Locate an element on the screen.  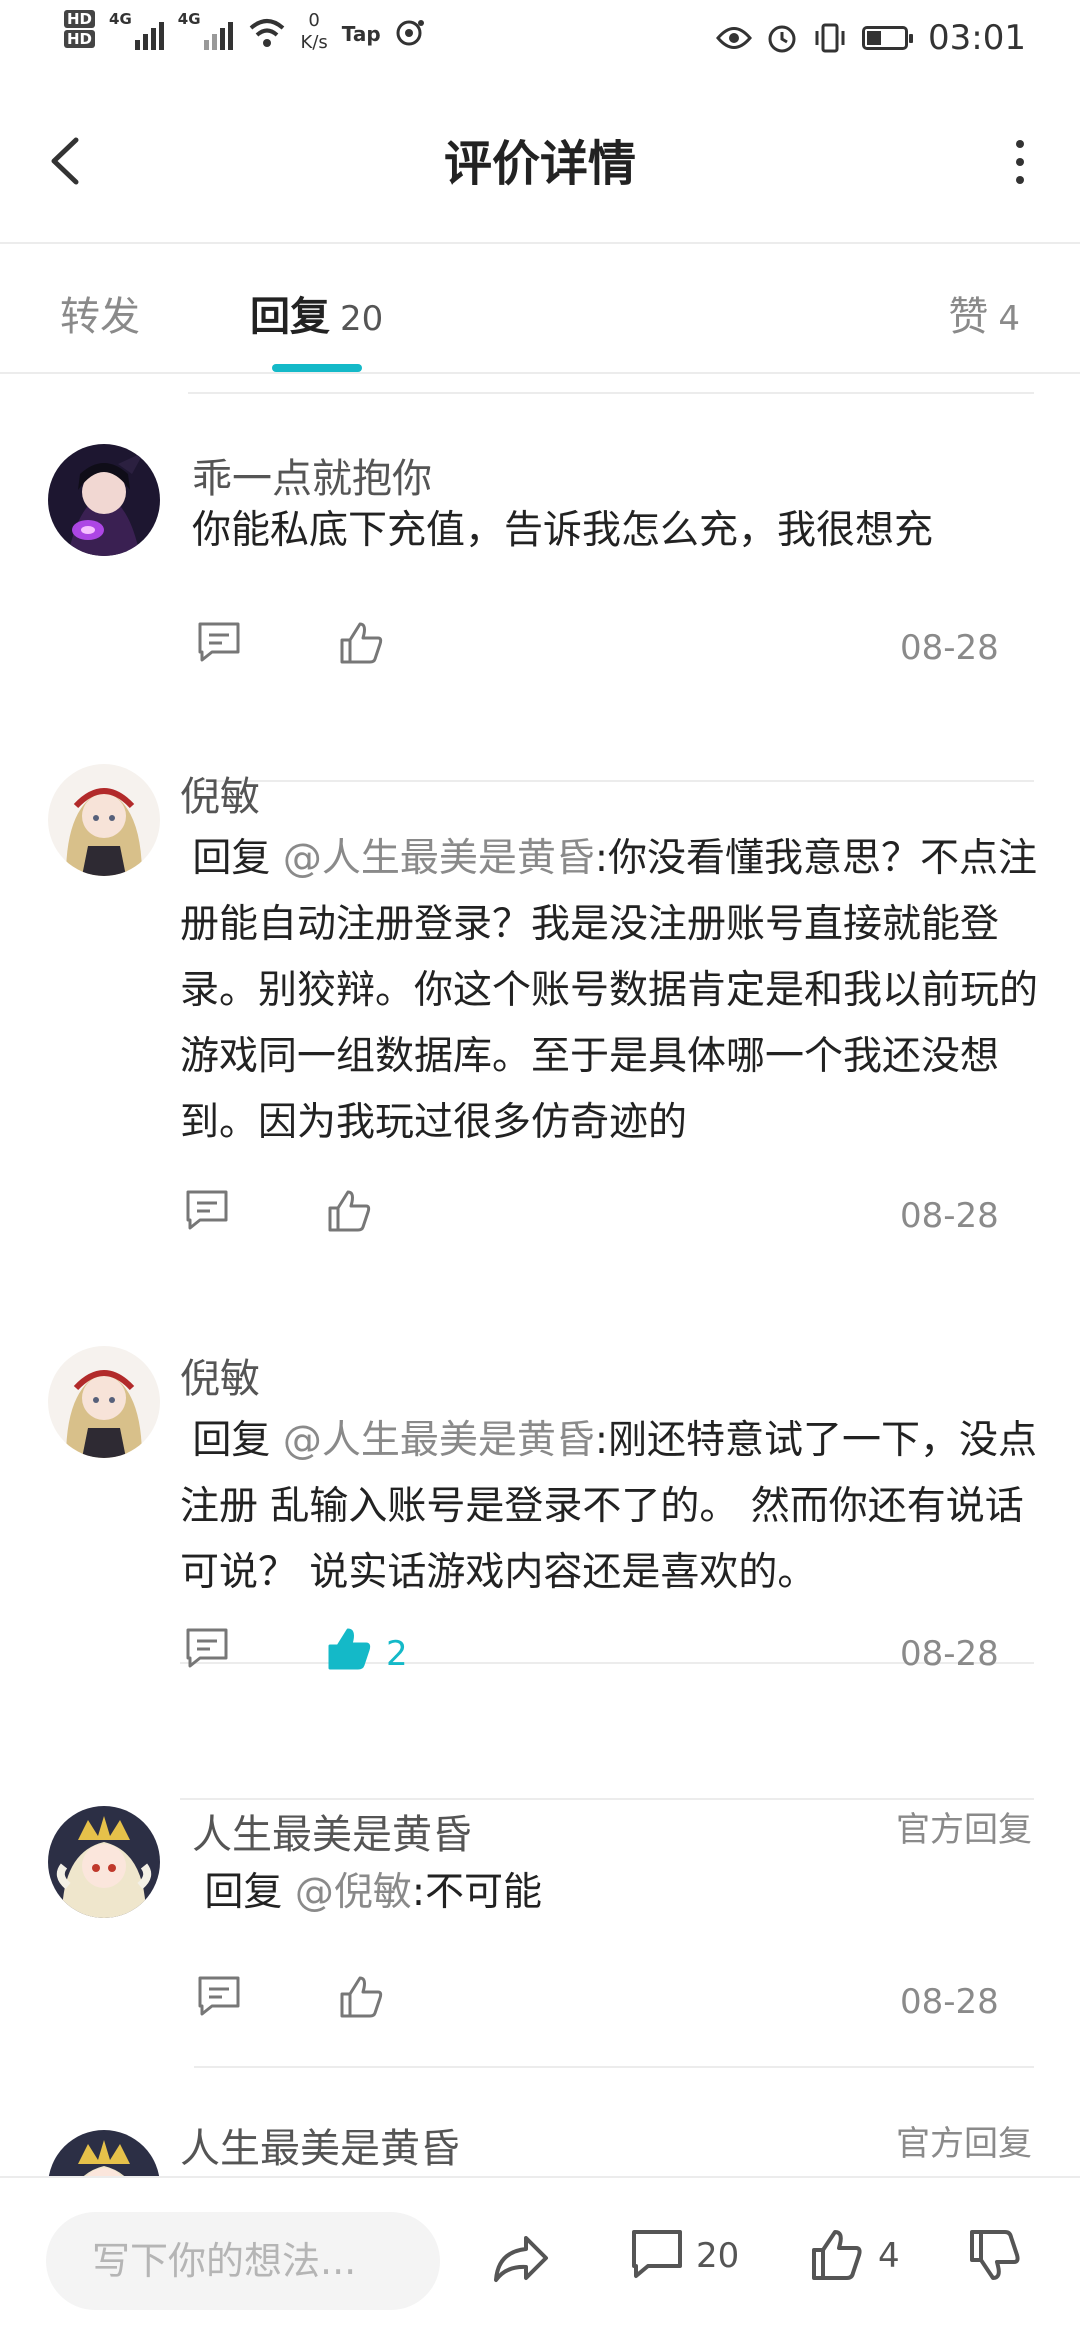
app-header: 评价详情 is located at coordinates (540, 162).